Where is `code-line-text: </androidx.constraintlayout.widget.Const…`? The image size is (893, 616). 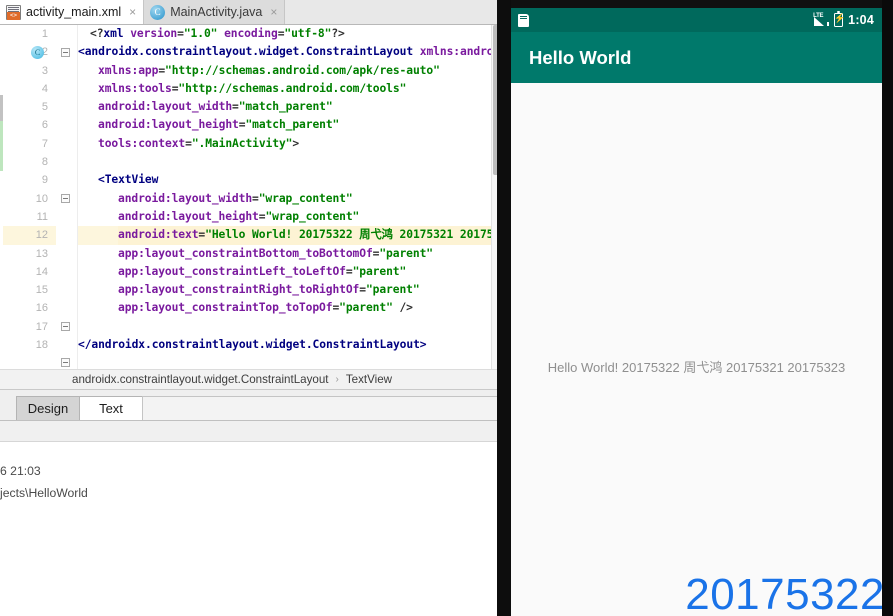 code-line-text: </androidx.constraintlayout.widget.Const… is located at coordinates (252, 345).